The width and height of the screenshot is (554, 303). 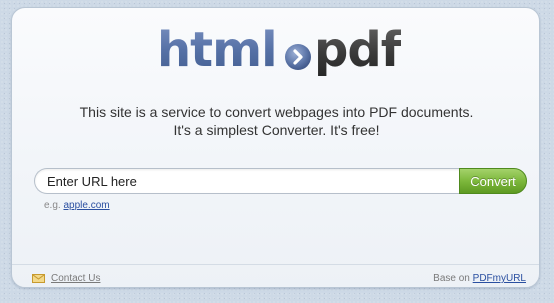 I want to click on logo-html-text: html, so click(x=217, y=50).